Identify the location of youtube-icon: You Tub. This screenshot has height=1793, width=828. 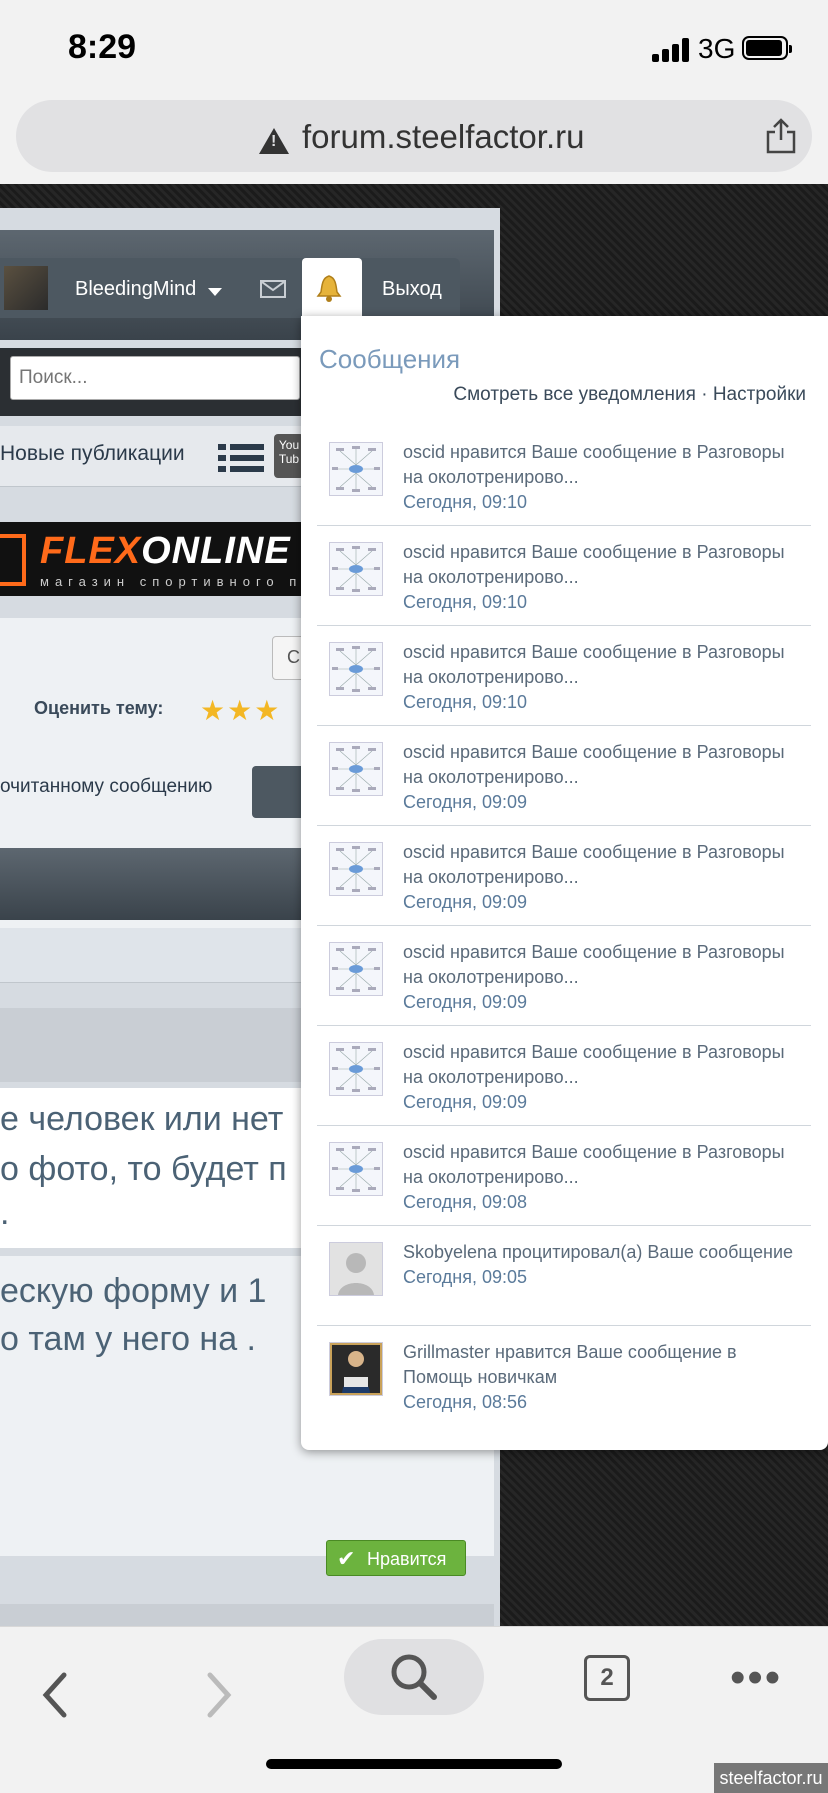
(289, 456).